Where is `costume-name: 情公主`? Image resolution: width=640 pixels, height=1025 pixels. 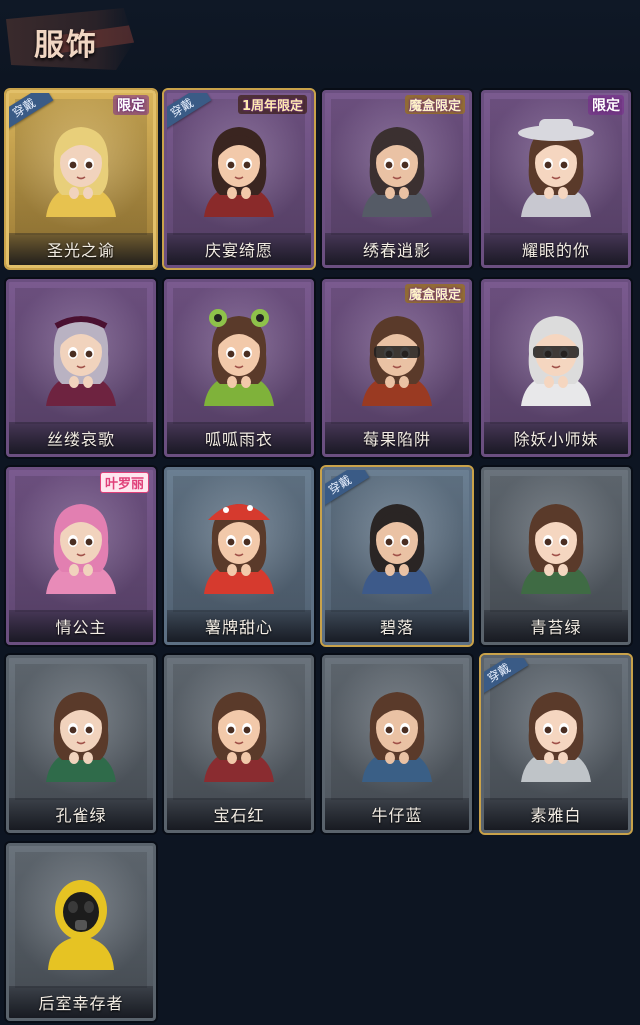 costume-name: 情公主 is located at coordinates (81, 627).